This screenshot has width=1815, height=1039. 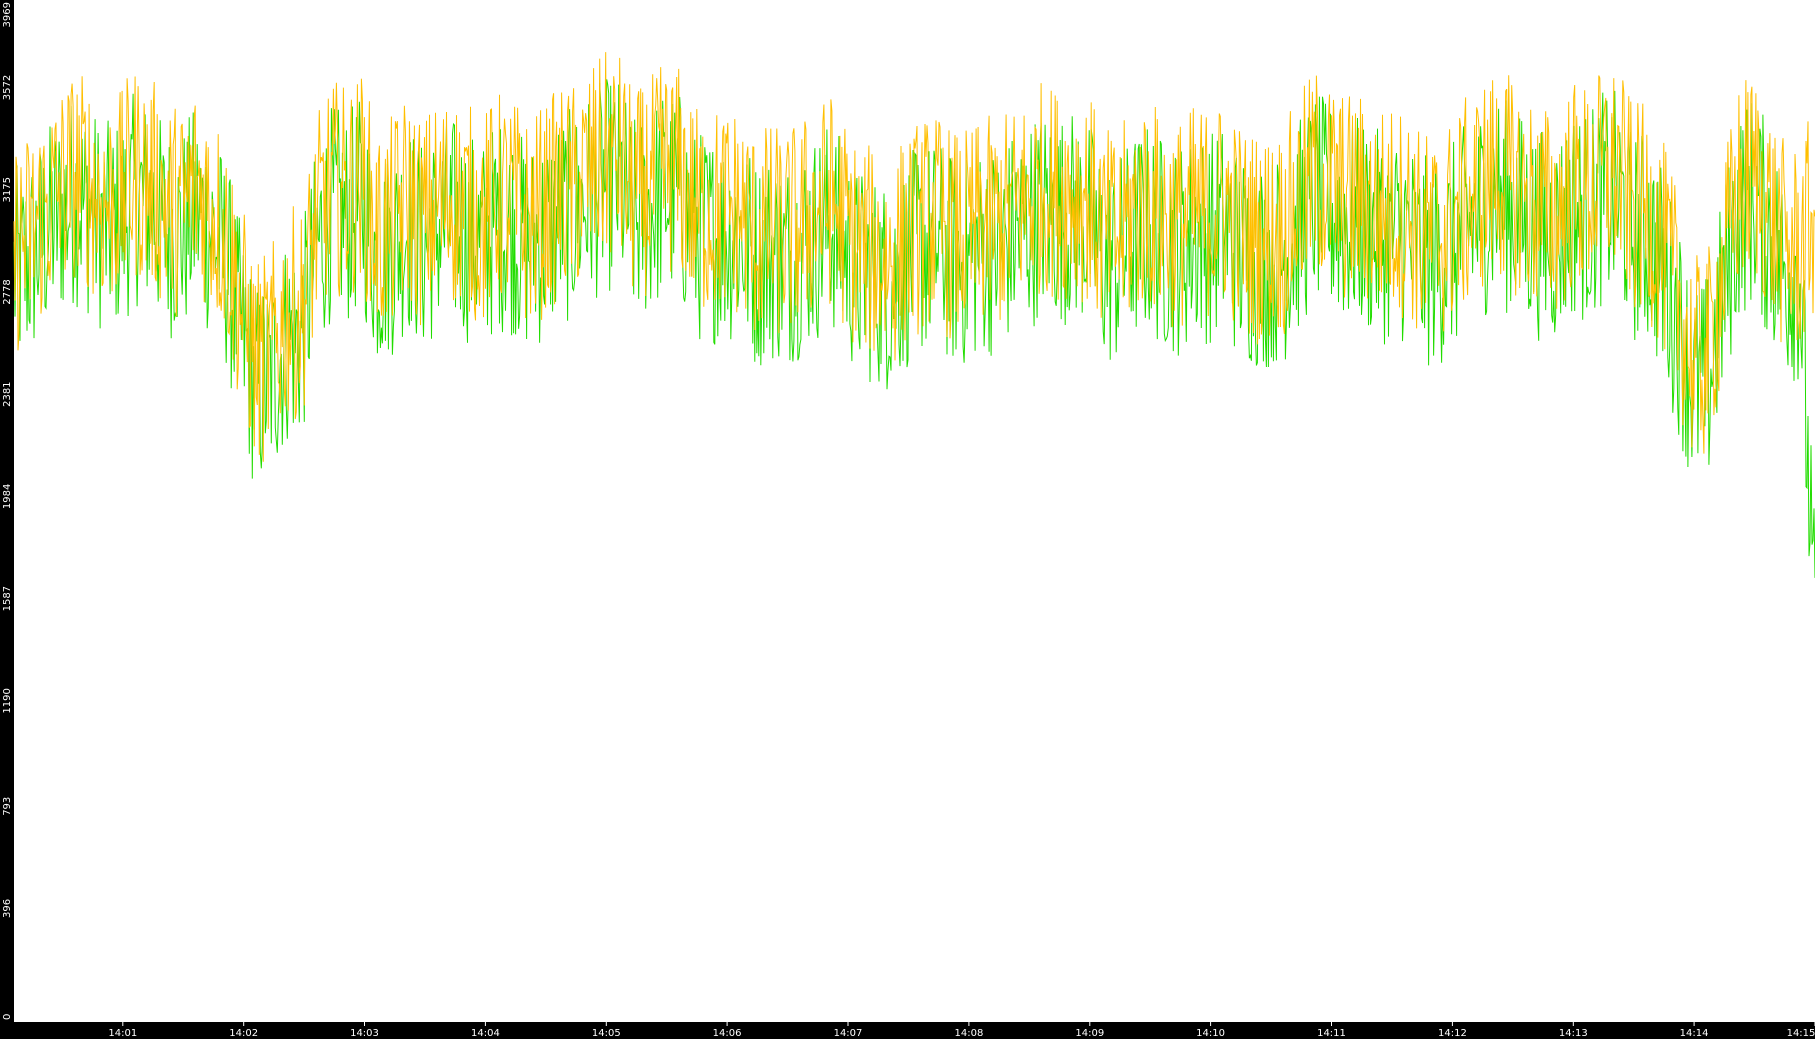 What do you see at coordinates (1452, 1033) in the screenshot?
I see `x-tick-label: 14:12` at bounding box center [1452, 1033].